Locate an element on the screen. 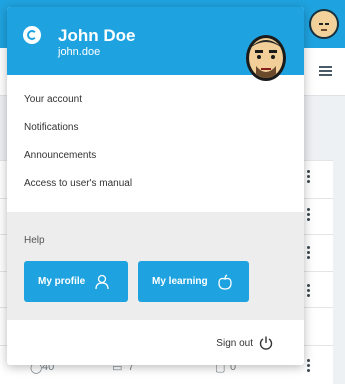 Image resolution: width=345 pixels, height=385 pixels. user-avatar-icon is located at coordinates (266, 58).